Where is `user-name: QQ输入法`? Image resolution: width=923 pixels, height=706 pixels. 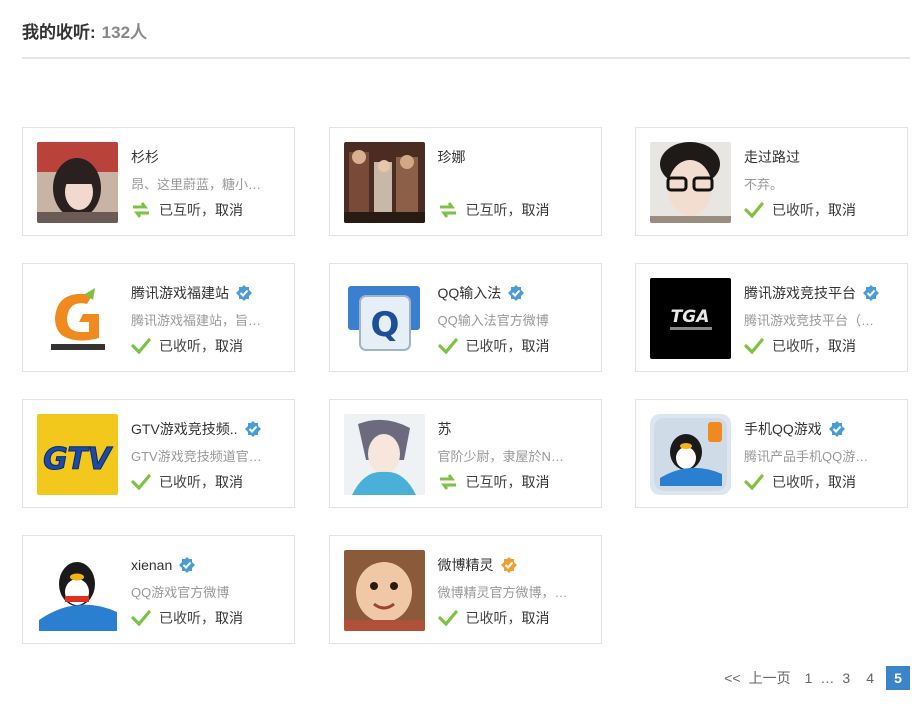
user-name: QQ输入法 is located at coordinates (470, 293).